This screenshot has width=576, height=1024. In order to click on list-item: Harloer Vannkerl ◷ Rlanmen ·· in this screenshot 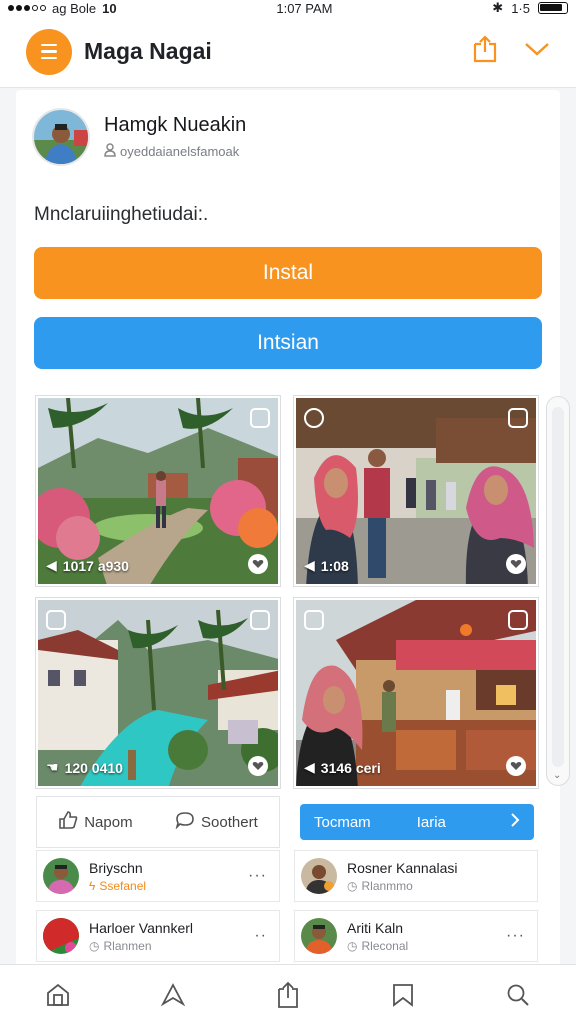, I will do `click(158, 936)`.